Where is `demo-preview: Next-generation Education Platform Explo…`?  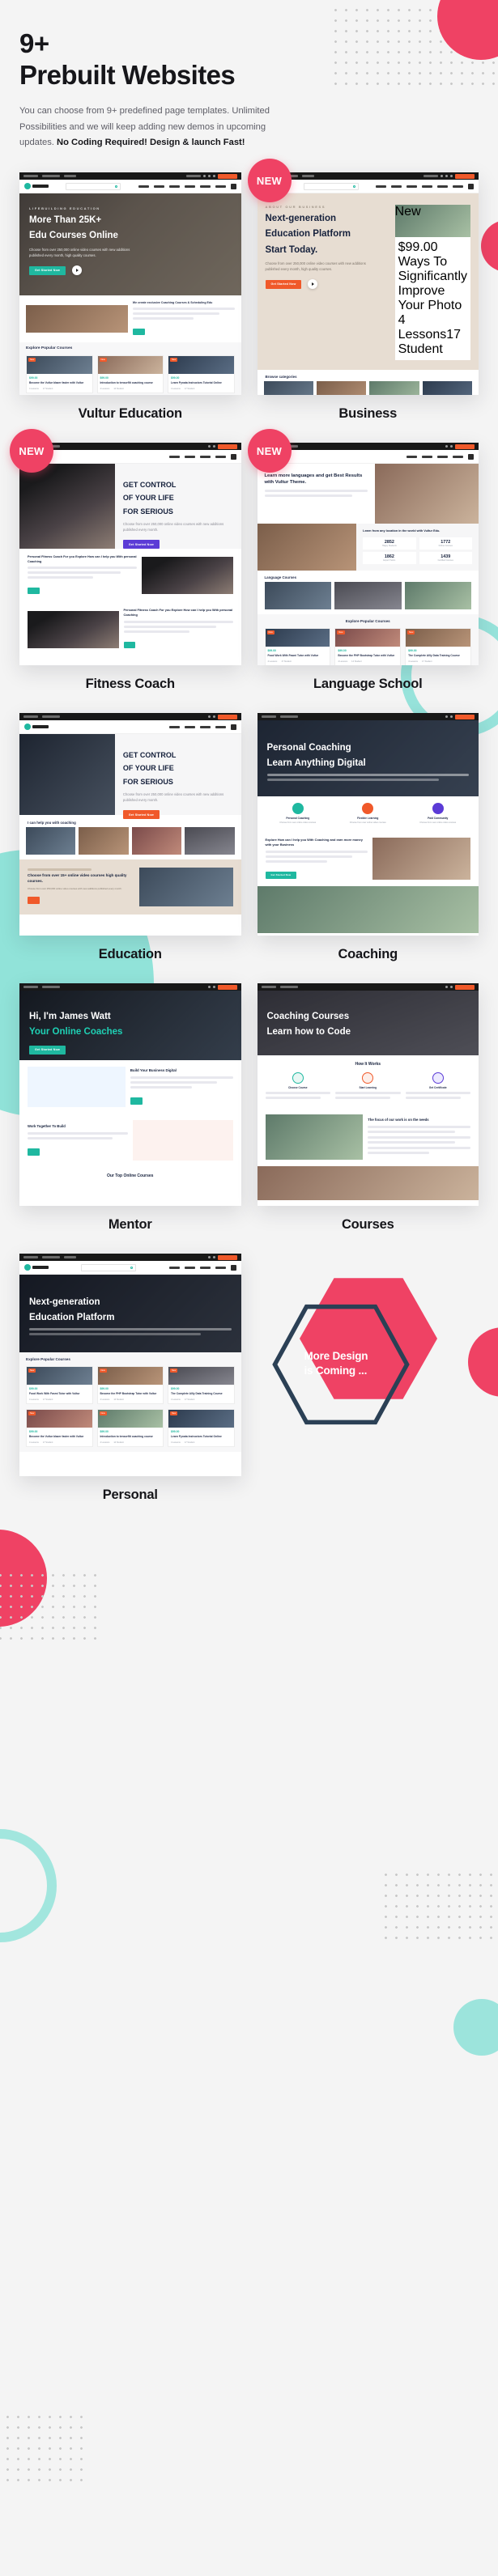 demo-preview: Next-generation Education Platform Explo… is located at coordinates (130, 1365).